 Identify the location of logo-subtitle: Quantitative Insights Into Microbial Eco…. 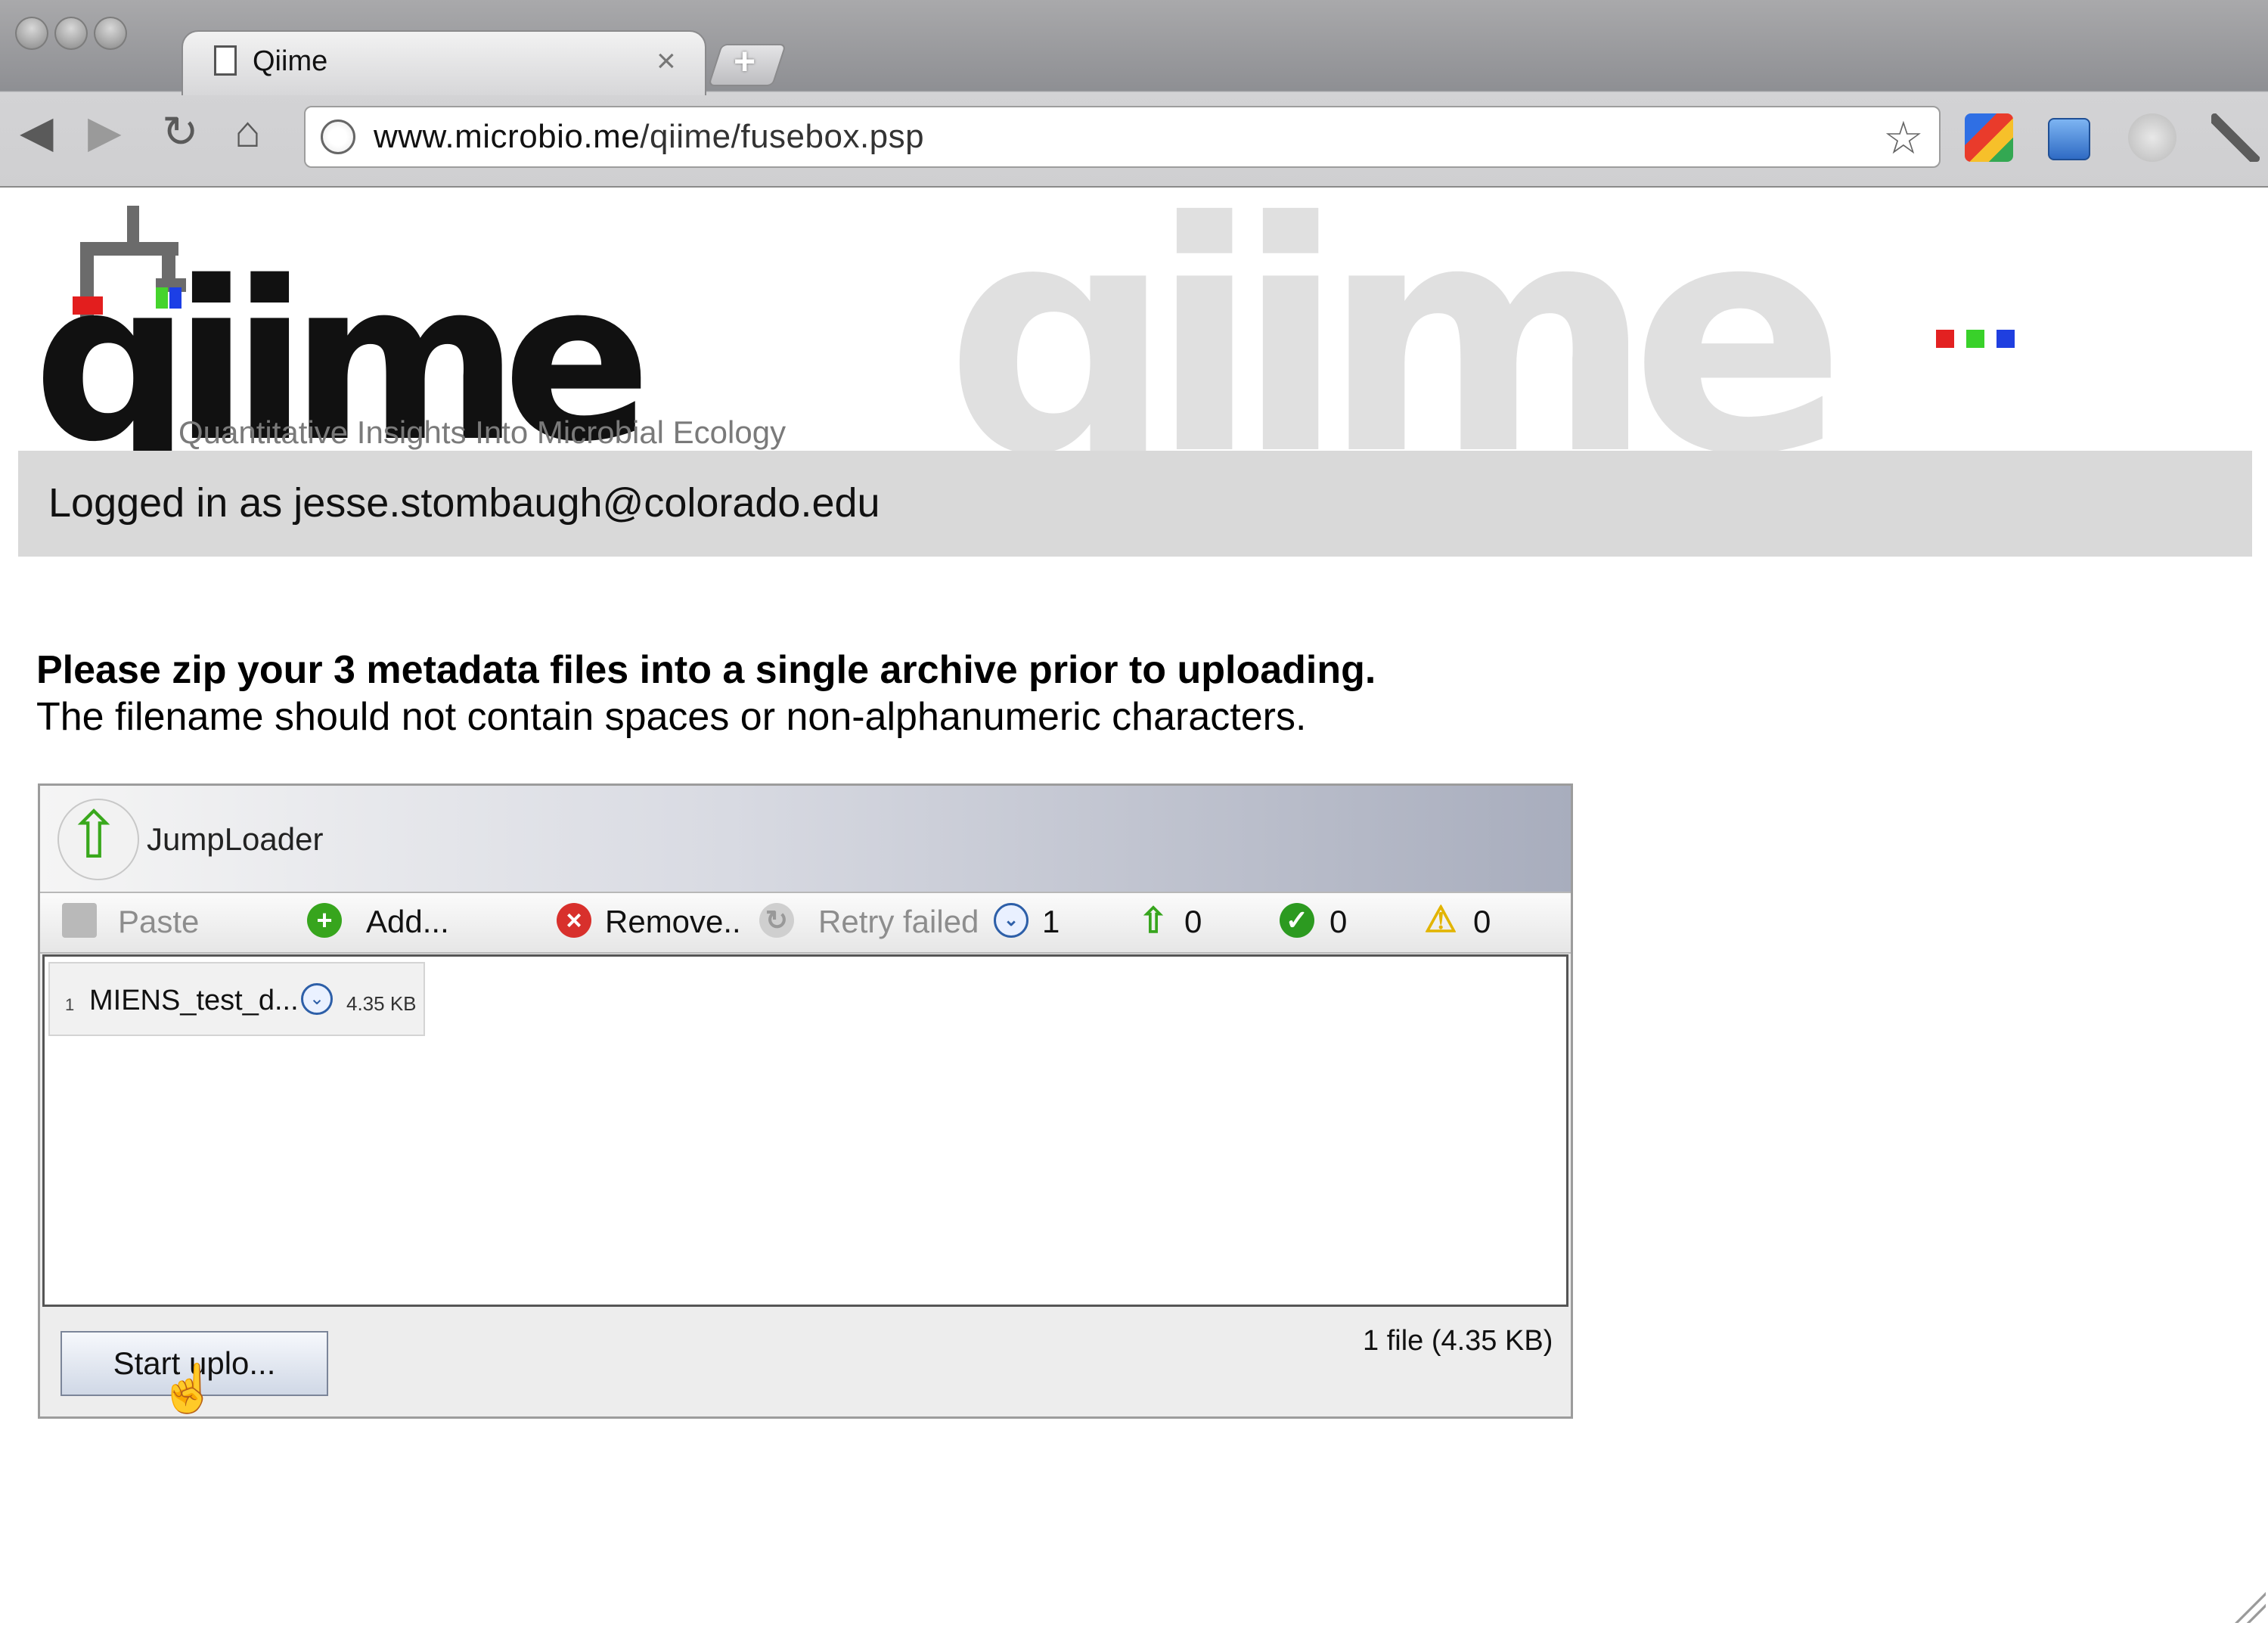
(482, 432).